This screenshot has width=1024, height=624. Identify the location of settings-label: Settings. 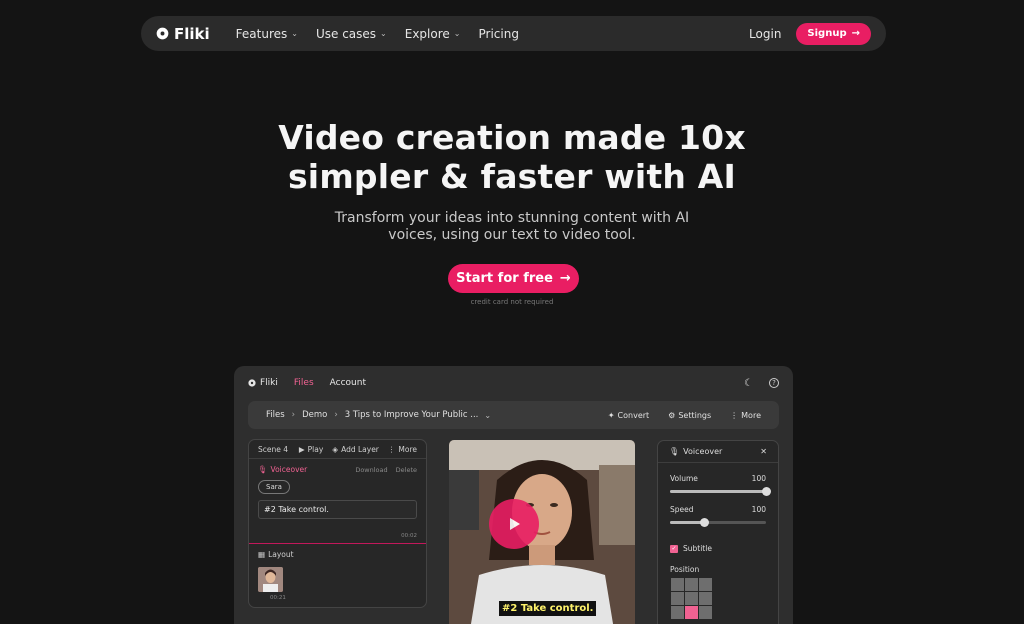
(695, 415).